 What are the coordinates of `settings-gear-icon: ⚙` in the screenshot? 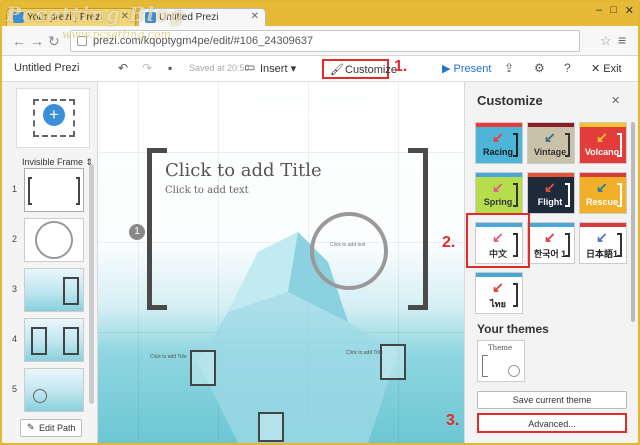 It's located at (539, 68).